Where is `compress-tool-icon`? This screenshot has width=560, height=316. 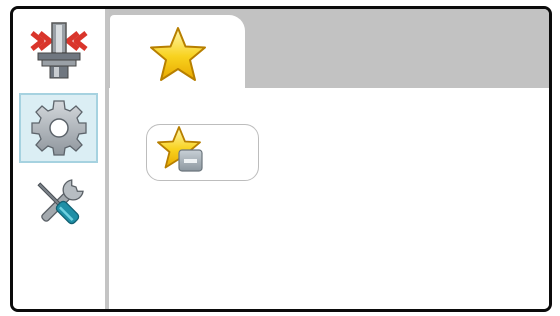 compress-tool-icon is located at coordinates (59, 50).